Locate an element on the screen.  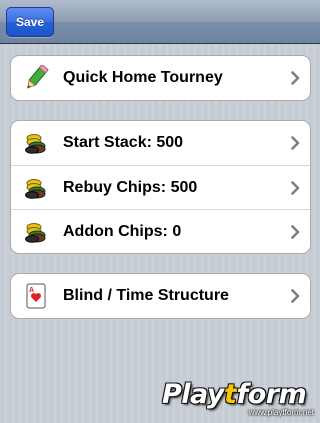
rebuy-chips-row: Rebuy Chips: 500 is located at coordinates (160, 187).